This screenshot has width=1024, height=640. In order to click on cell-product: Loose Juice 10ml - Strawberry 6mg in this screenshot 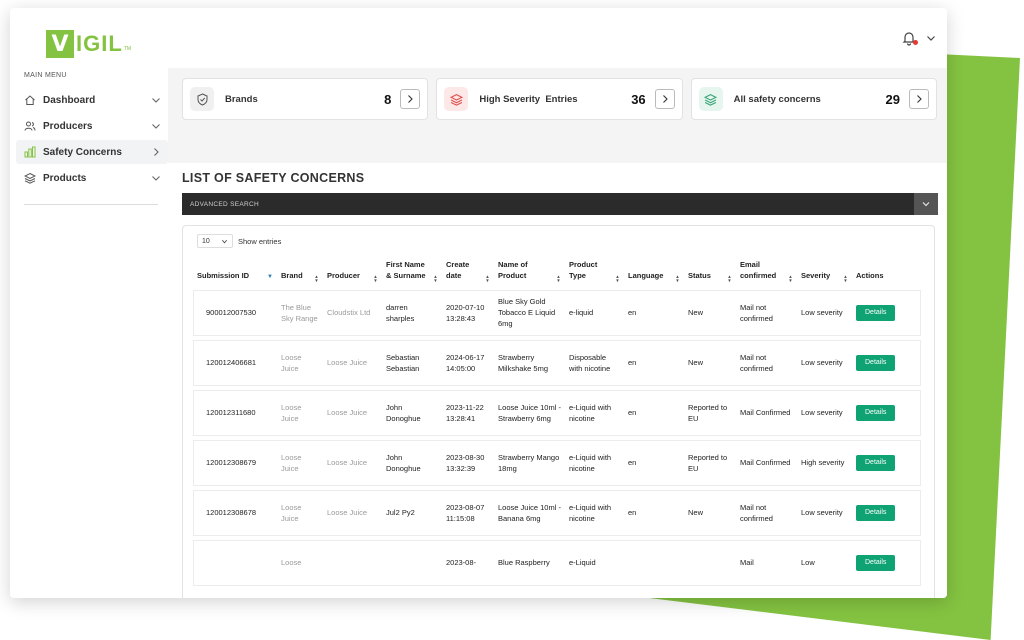, I will do `click(529, 412)`.